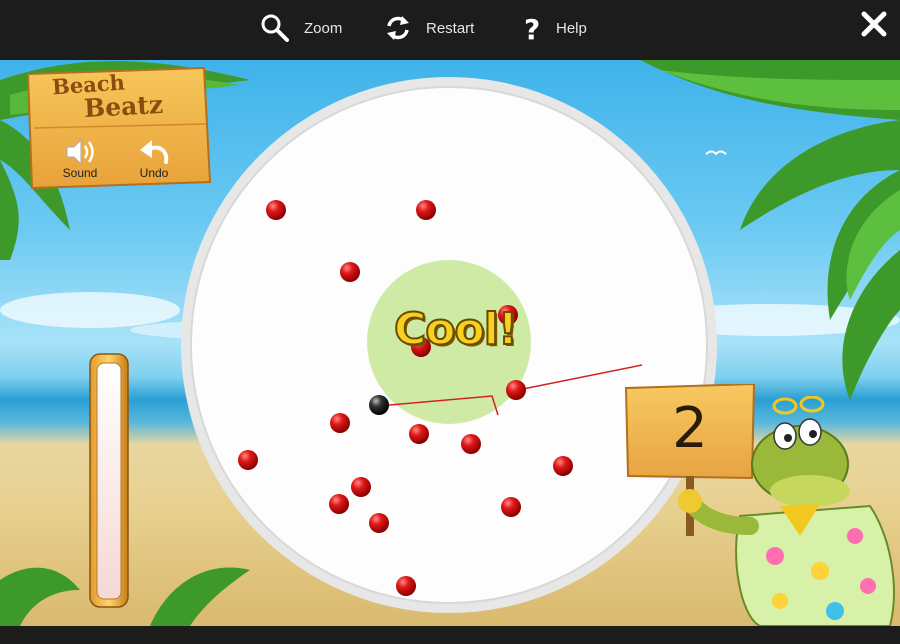  I want to click on undo-button: Undo, so click(154, 161).